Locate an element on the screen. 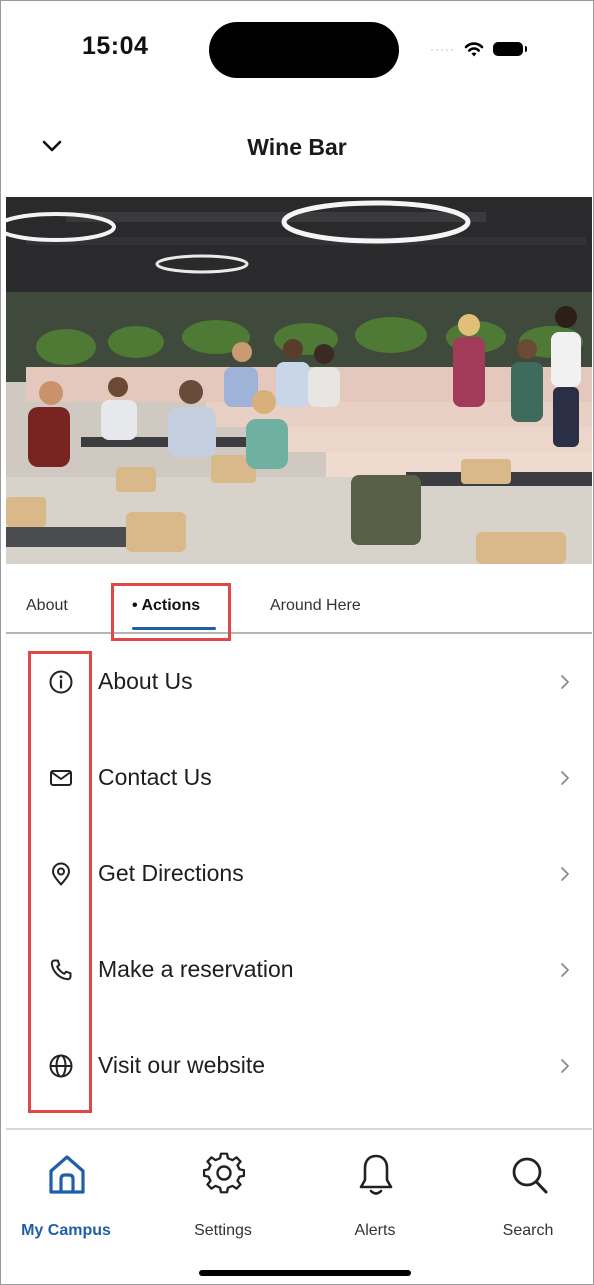  action-get-directions: Get Directions is located at coordinates (299, 875).